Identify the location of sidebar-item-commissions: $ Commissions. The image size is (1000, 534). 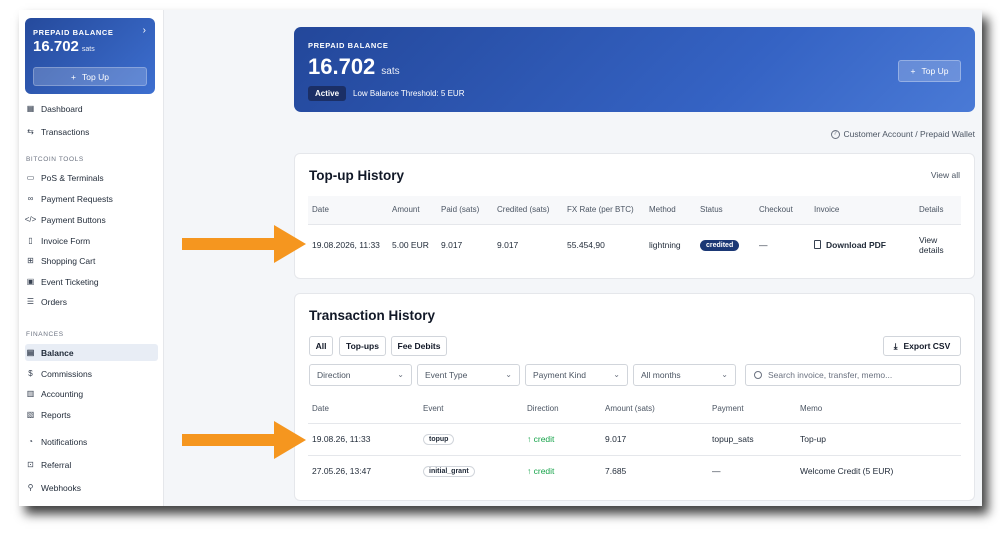
(91, 373).